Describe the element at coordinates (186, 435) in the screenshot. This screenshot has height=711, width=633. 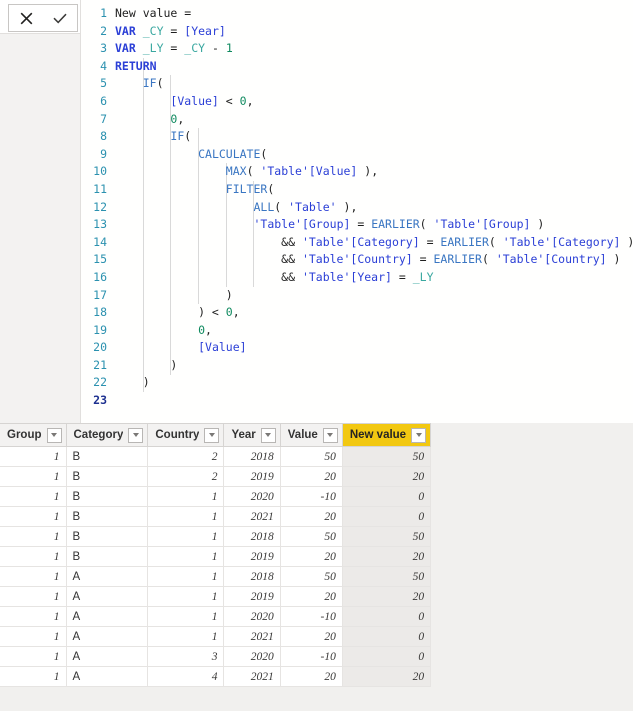
I see `column-header-country: Country` at that location.